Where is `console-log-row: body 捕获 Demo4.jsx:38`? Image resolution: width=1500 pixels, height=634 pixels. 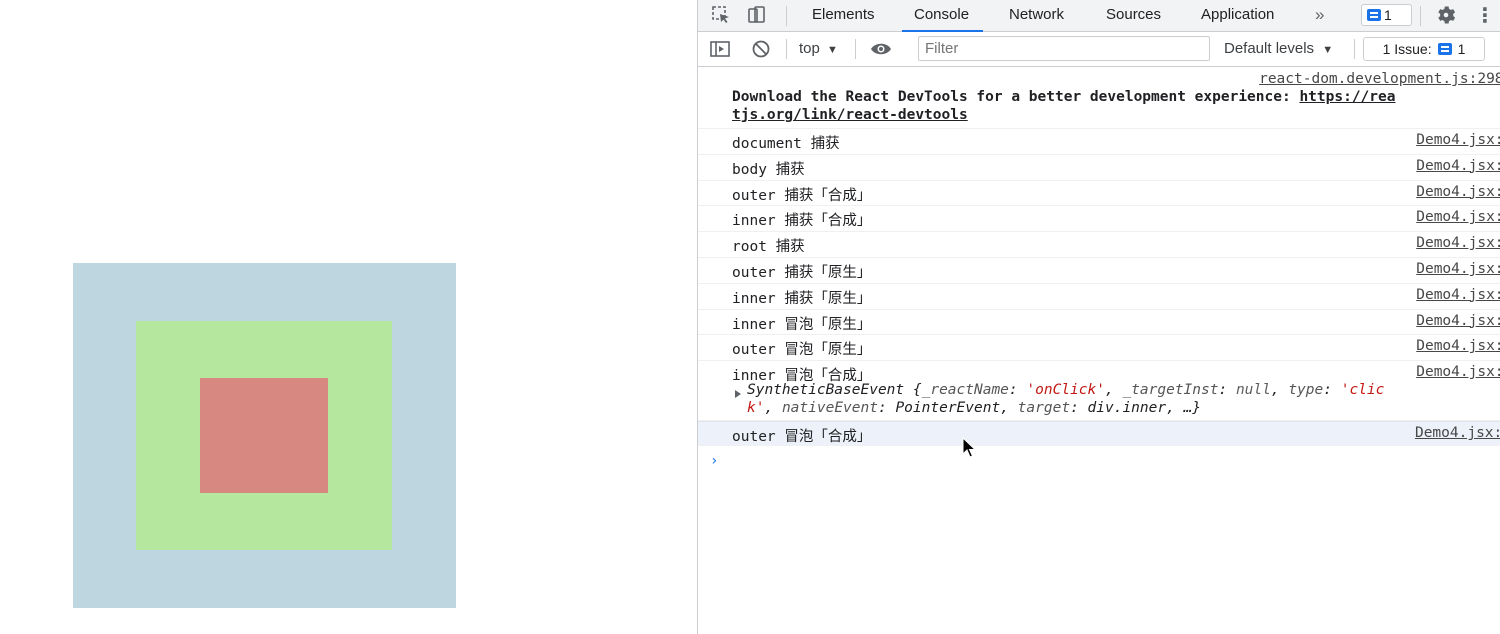
console-log-row: body 捕获 Demo4.jsx:38 is located at coordinates (1099, 168).